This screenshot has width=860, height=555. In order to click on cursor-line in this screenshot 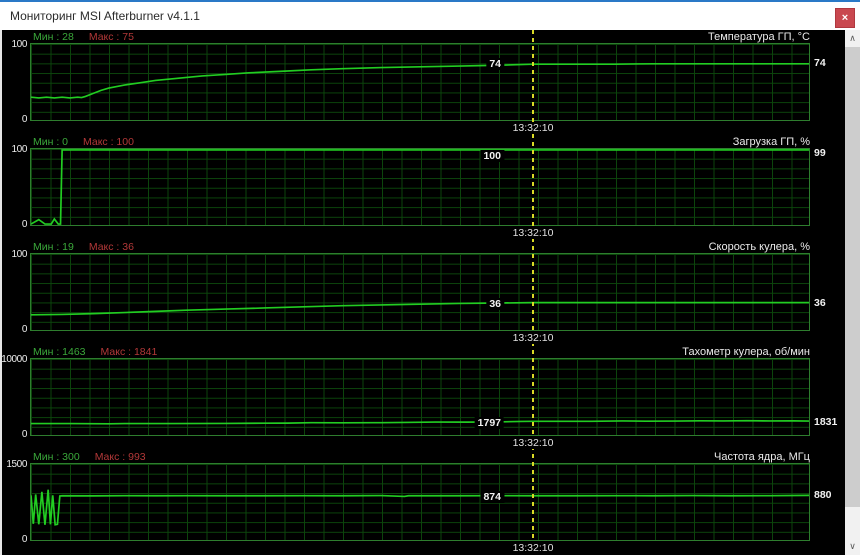, I will do `click(533, 292)`.